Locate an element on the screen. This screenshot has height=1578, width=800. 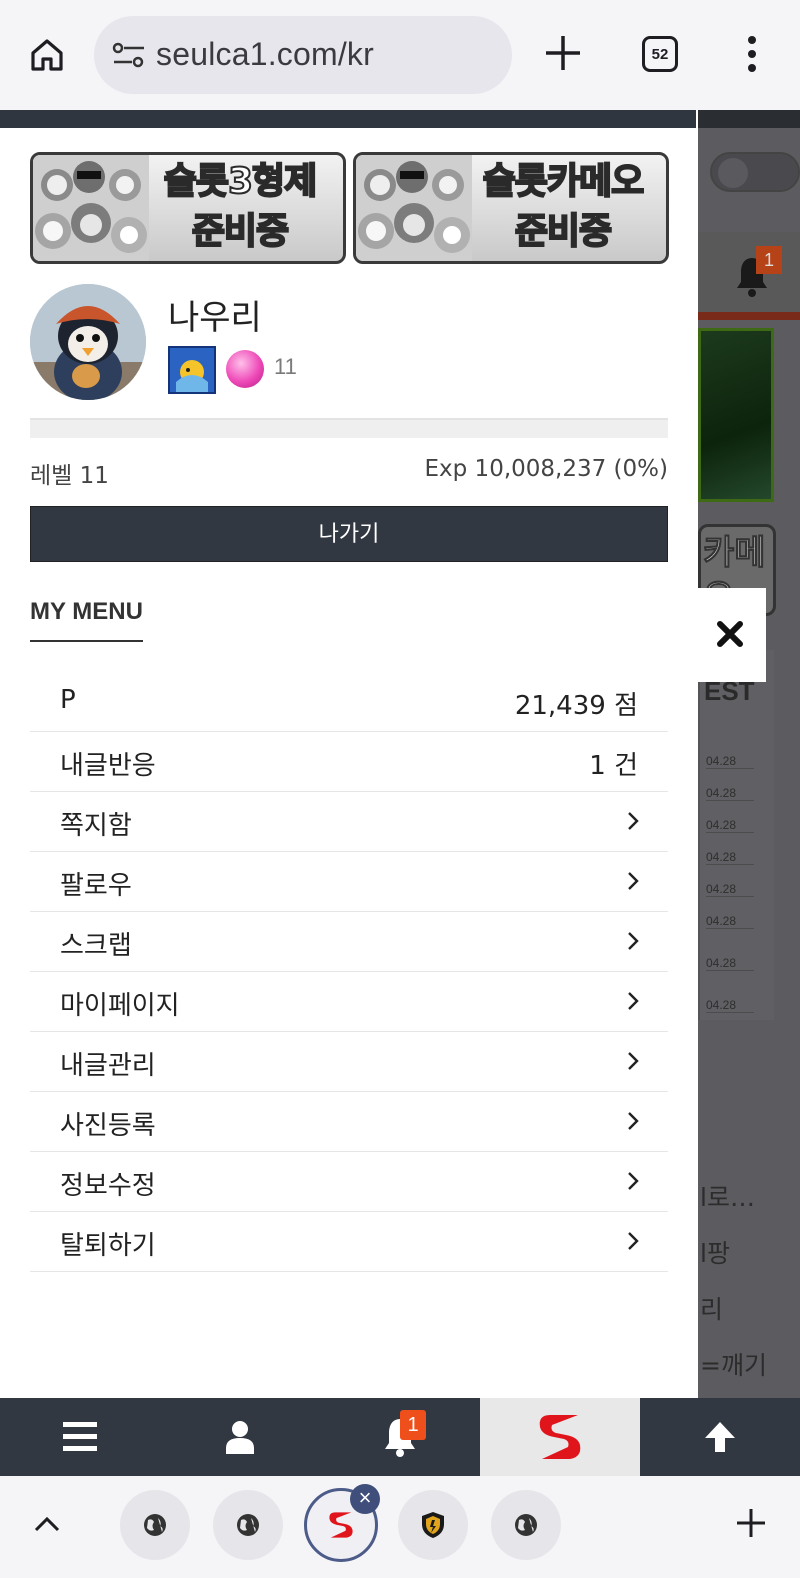
nav-scroll-top-button is located at coordinates (720, 1437).